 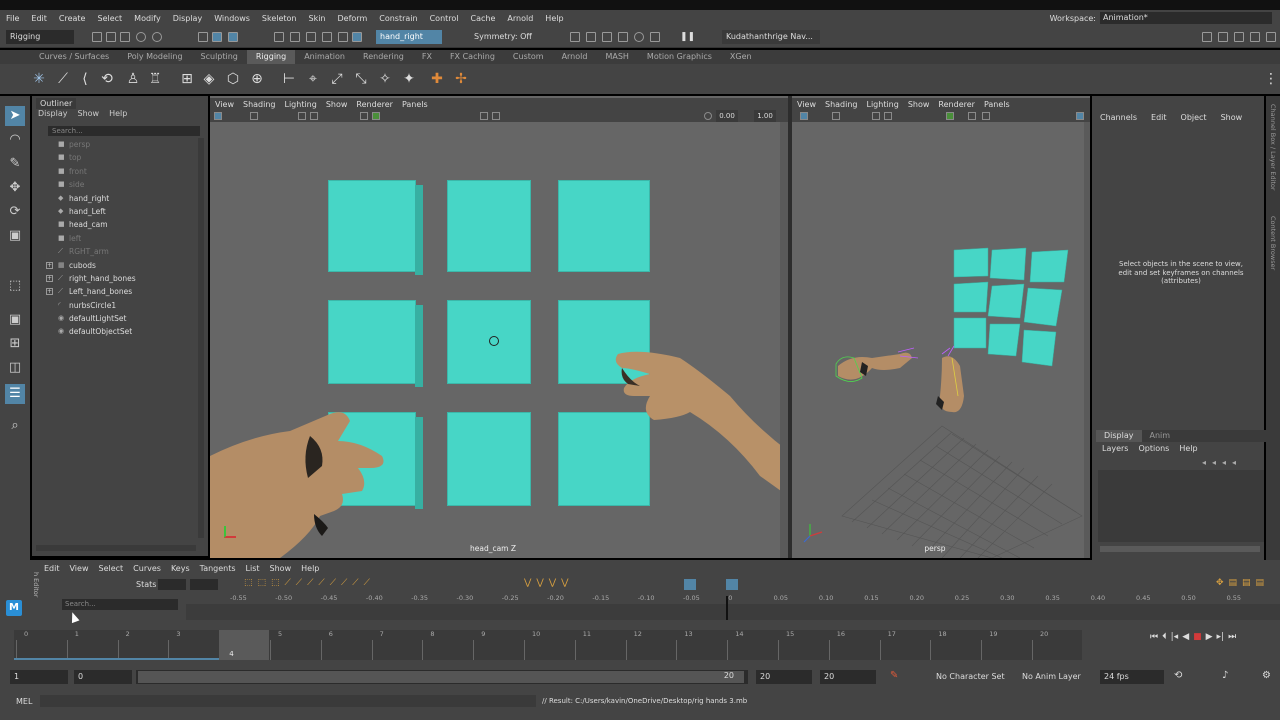 What do you see at coordinates (15, 286) in the screenshot?
I see `last-tool-icon: ⬚` at bounding box center [15, 286].